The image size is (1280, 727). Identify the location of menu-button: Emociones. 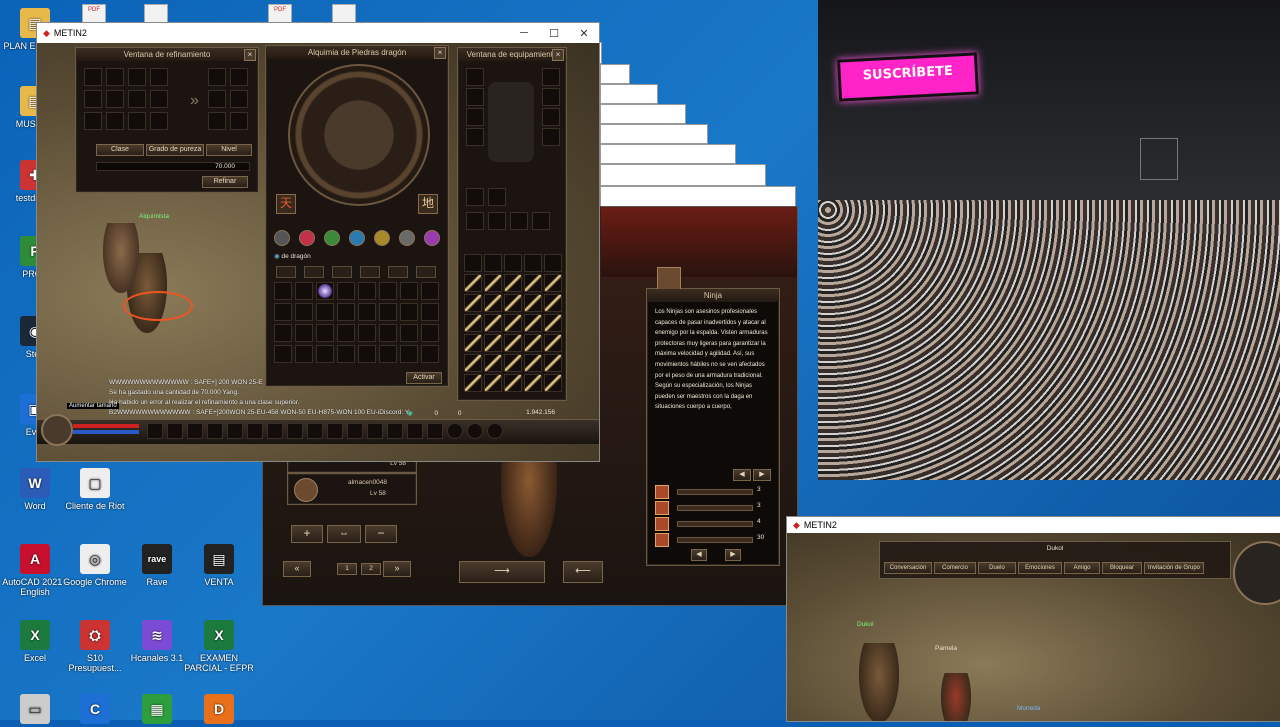
(1040, 568).